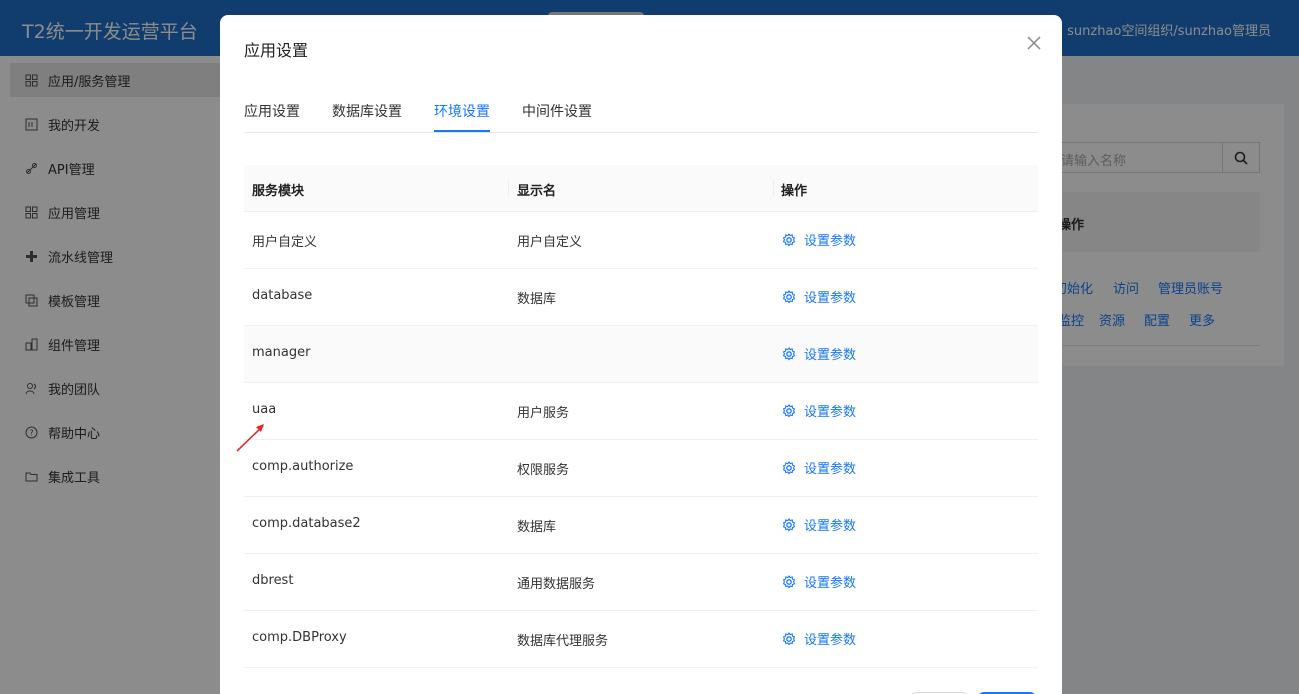 The width and height of the screenshot is (1299, 694). What do you see at coordinates (641, 582) in the screenshot?
I see `table-row: dbrest 通用数据服务 设置参数` at bounding box center [641, 582].